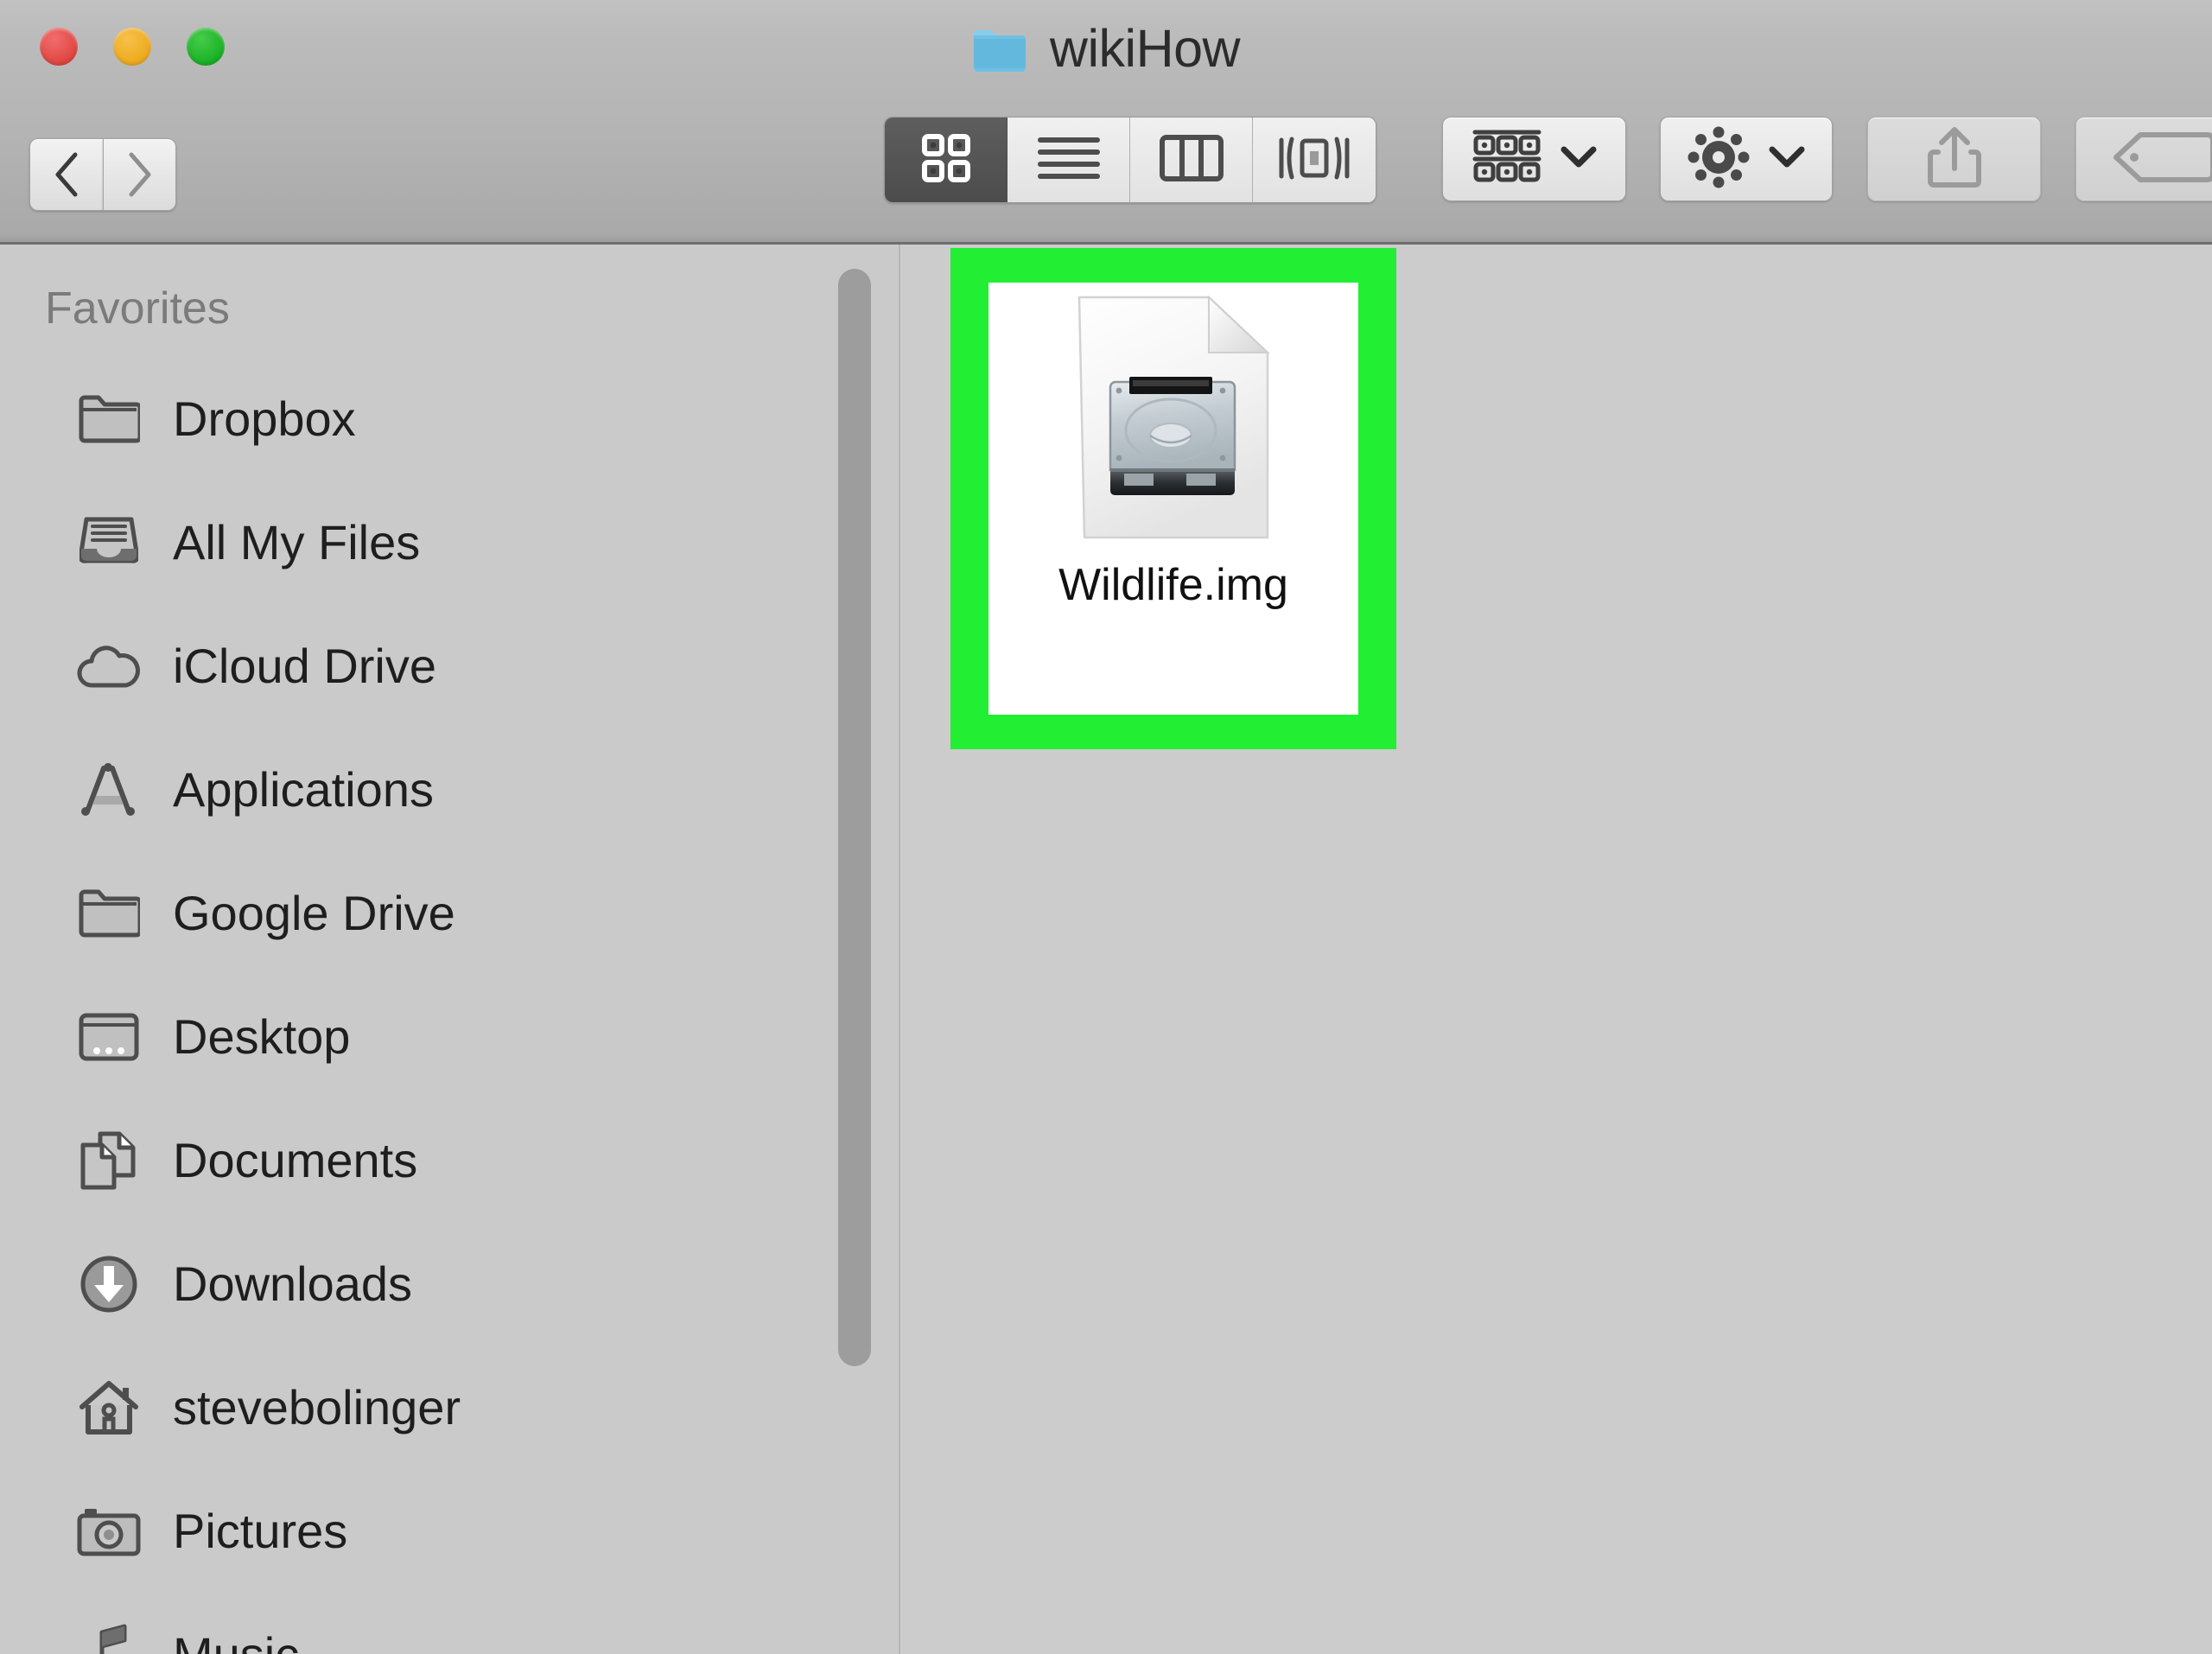  I want to click on back-button, so click(66, 175).